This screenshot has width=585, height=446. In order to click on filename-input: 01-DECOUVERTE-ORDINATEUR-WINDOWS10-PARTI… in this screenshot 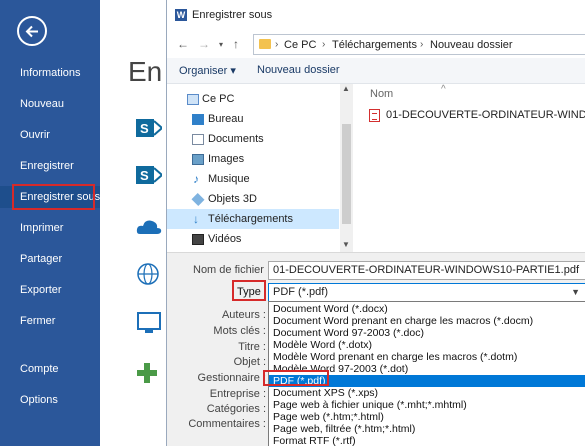, I will do `click(426, 270)`.